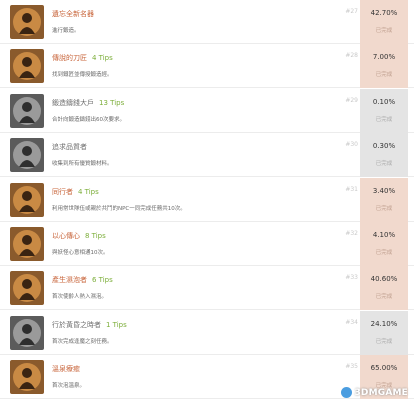 This screenshot has width=414, height=400. What do you see at coordinates (116, 325) in the screenshot?
I see `tips-link: 1 Tips` at bounding box center [116, 325].